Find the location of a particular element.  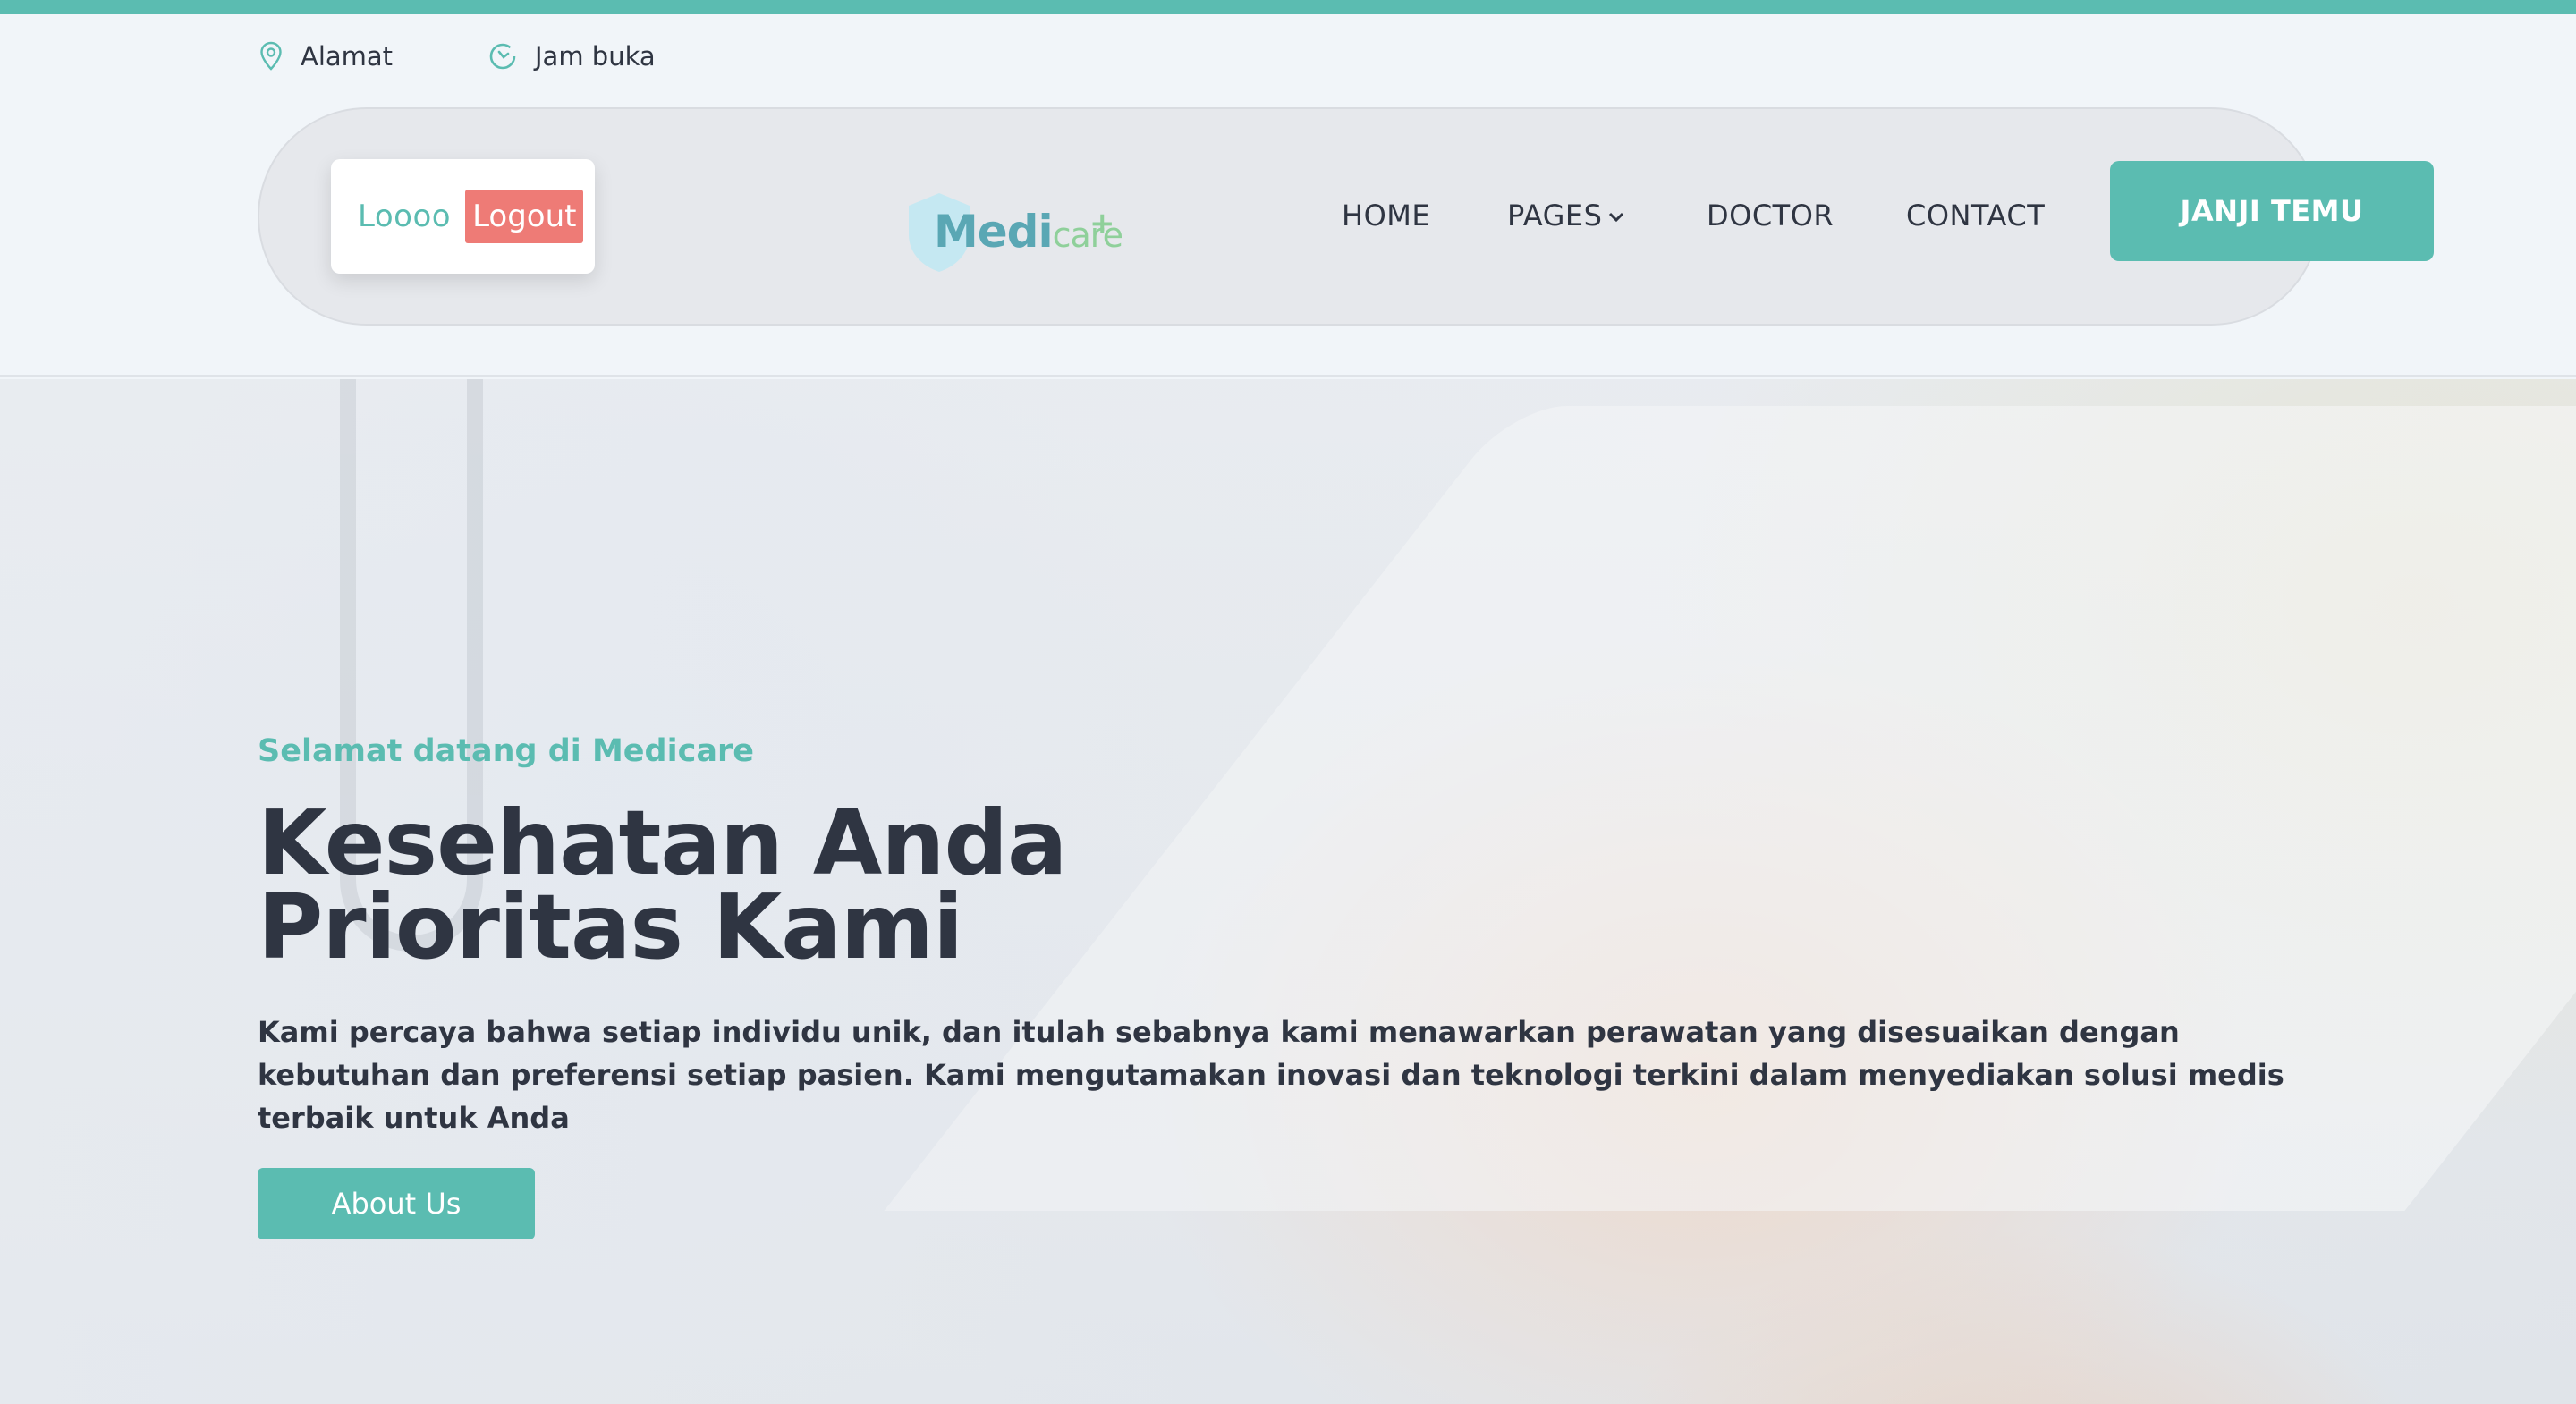

medicare-logo: Medicare + is located at coordinates (1013, 235).